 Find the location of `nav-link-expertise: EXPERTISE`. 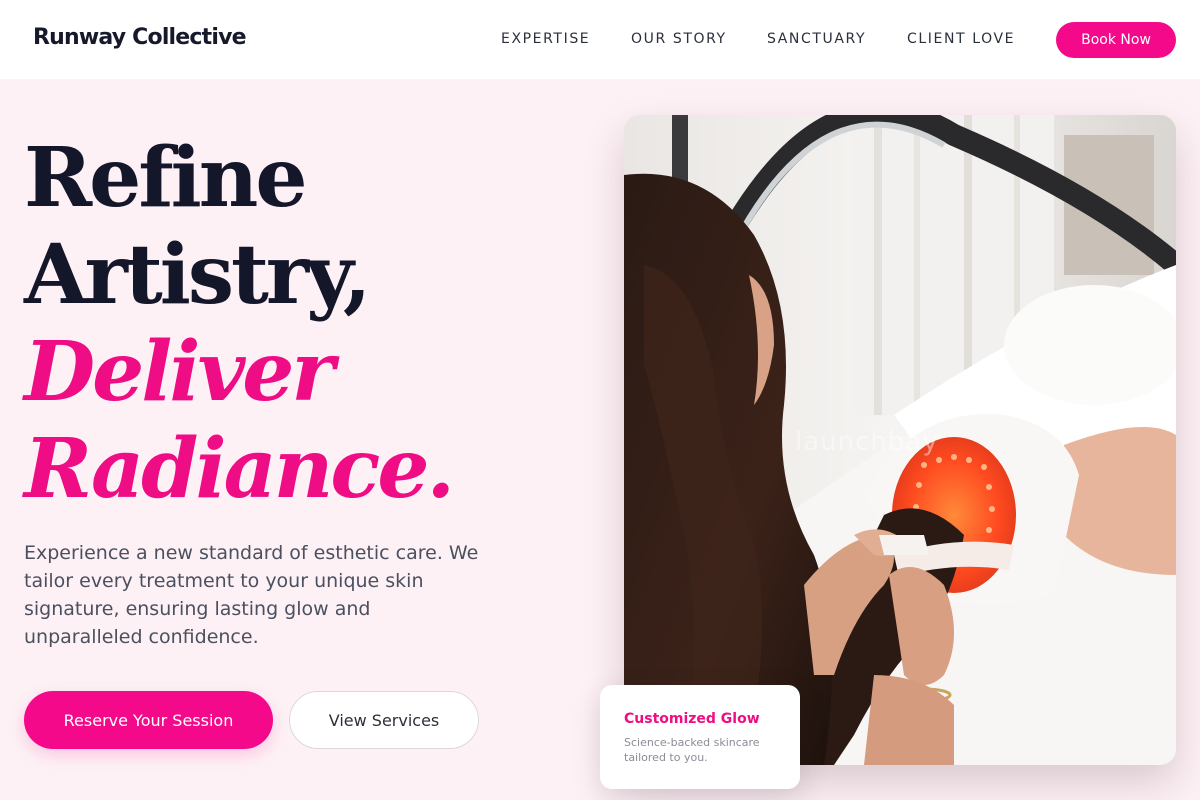

nav-link-expertise: EXPERTISE is located at coordinates (545, 39).